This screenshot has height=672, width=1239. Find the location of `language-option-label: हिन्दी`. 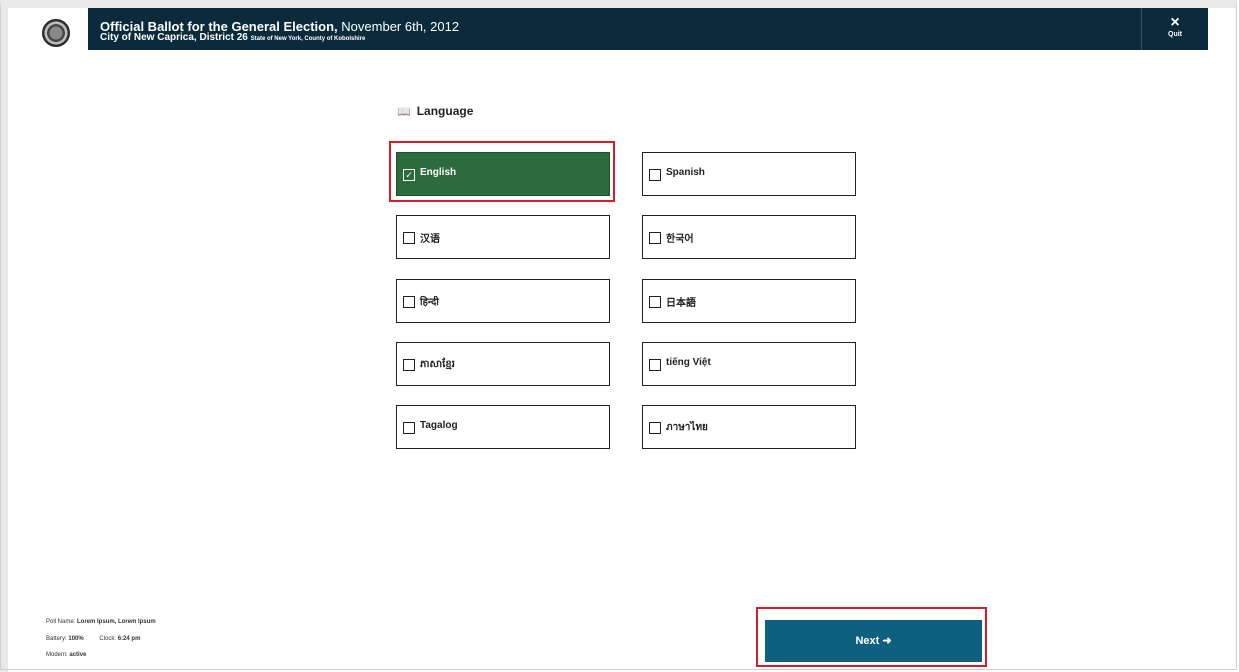

language-option-label: हिन्दी is located at coordinates (429, 302).